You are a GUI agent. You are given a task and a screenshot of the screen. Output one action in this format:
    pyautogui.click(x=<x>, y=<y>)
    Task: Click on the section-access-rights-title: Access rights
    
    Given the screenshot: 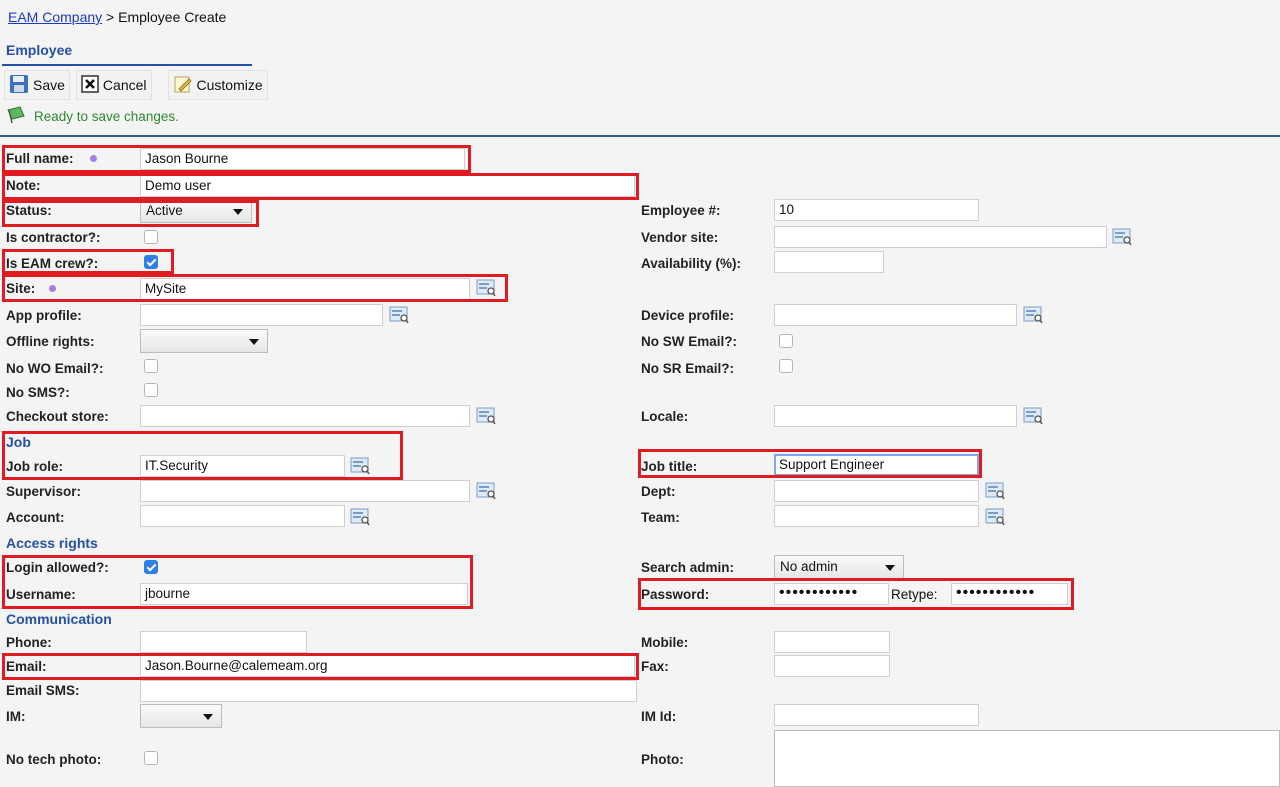 What is the action you would take?
    pyautogui.click(x=52, y=543)
    